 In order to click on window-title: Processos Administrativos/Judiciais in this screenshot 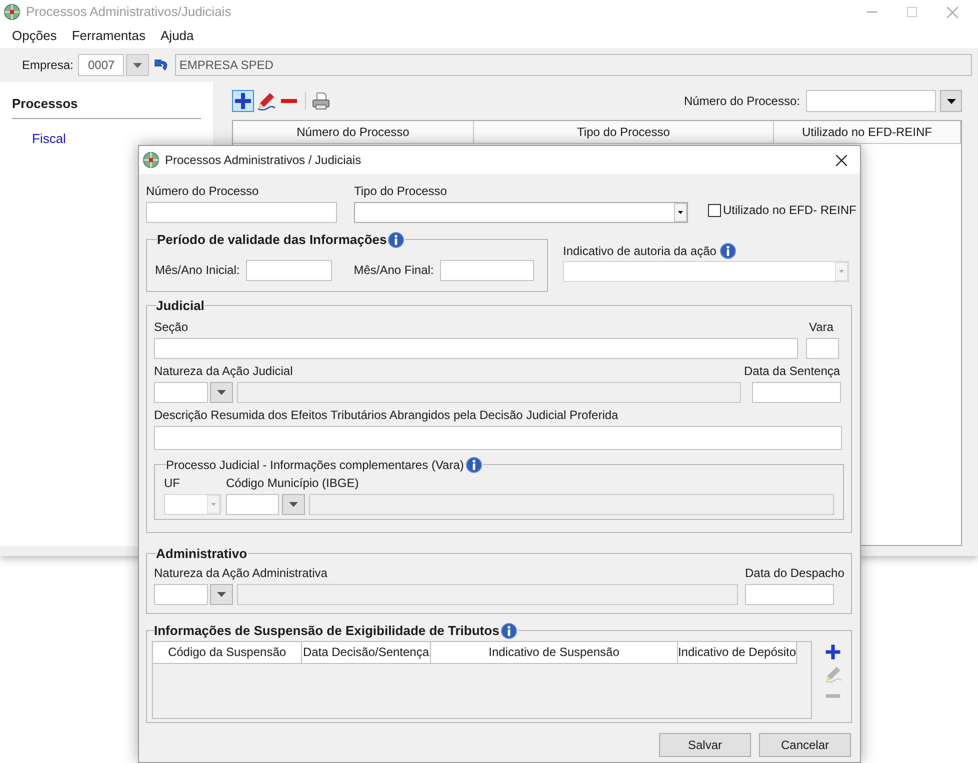, I will do `click(129, 12)`.